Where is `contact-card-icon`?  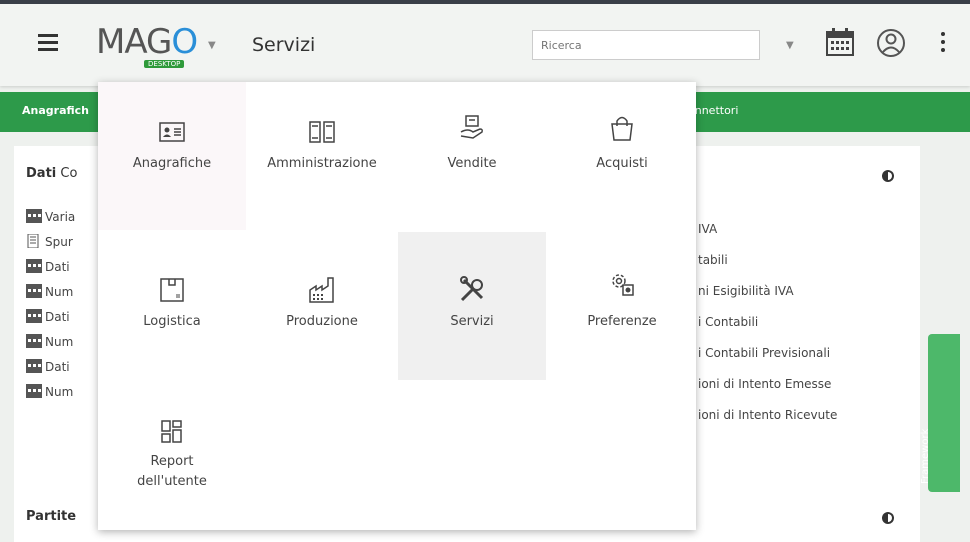 contact-card-icon is located at coordinates (172, 132).